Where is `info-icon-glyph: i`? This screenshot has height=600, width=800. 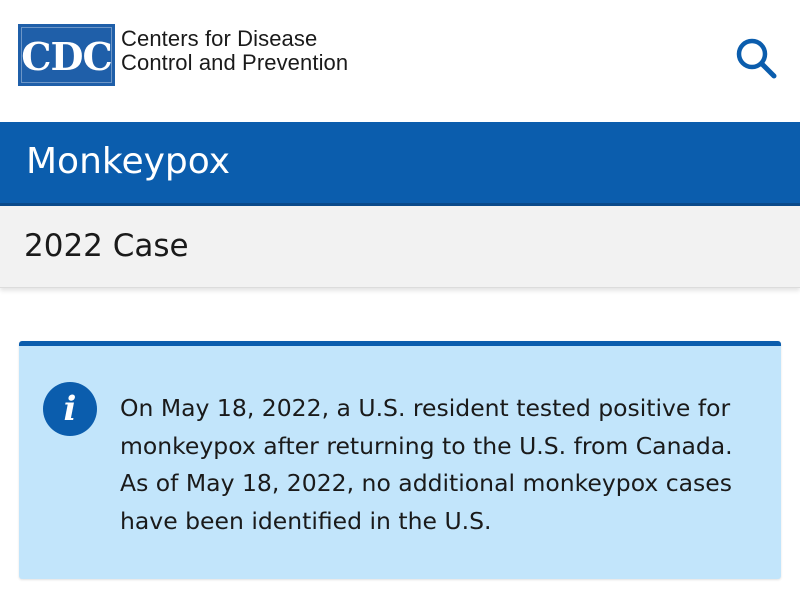 info-icon-glyph: i is located at coordinates (70, 409).